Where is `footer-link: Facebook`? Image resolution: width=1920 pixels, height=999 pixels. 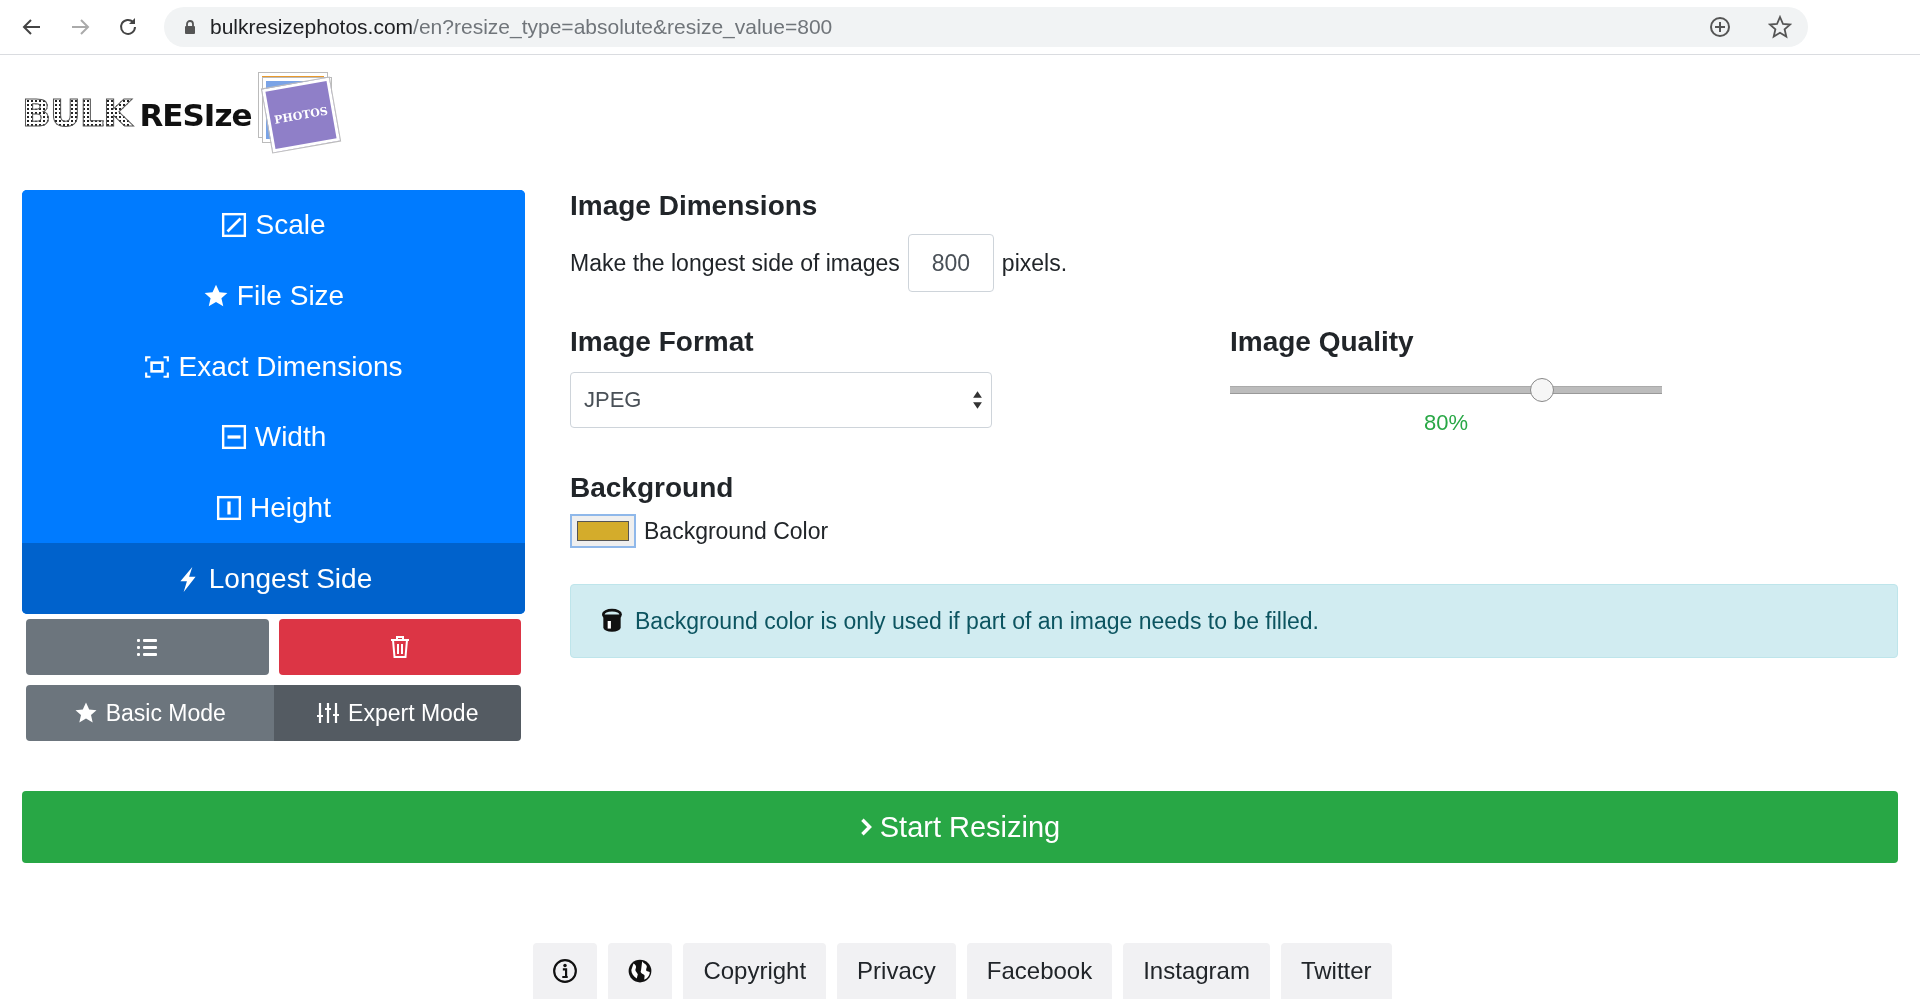 footer-link: Facebook is located at coordinates (1039, 971).